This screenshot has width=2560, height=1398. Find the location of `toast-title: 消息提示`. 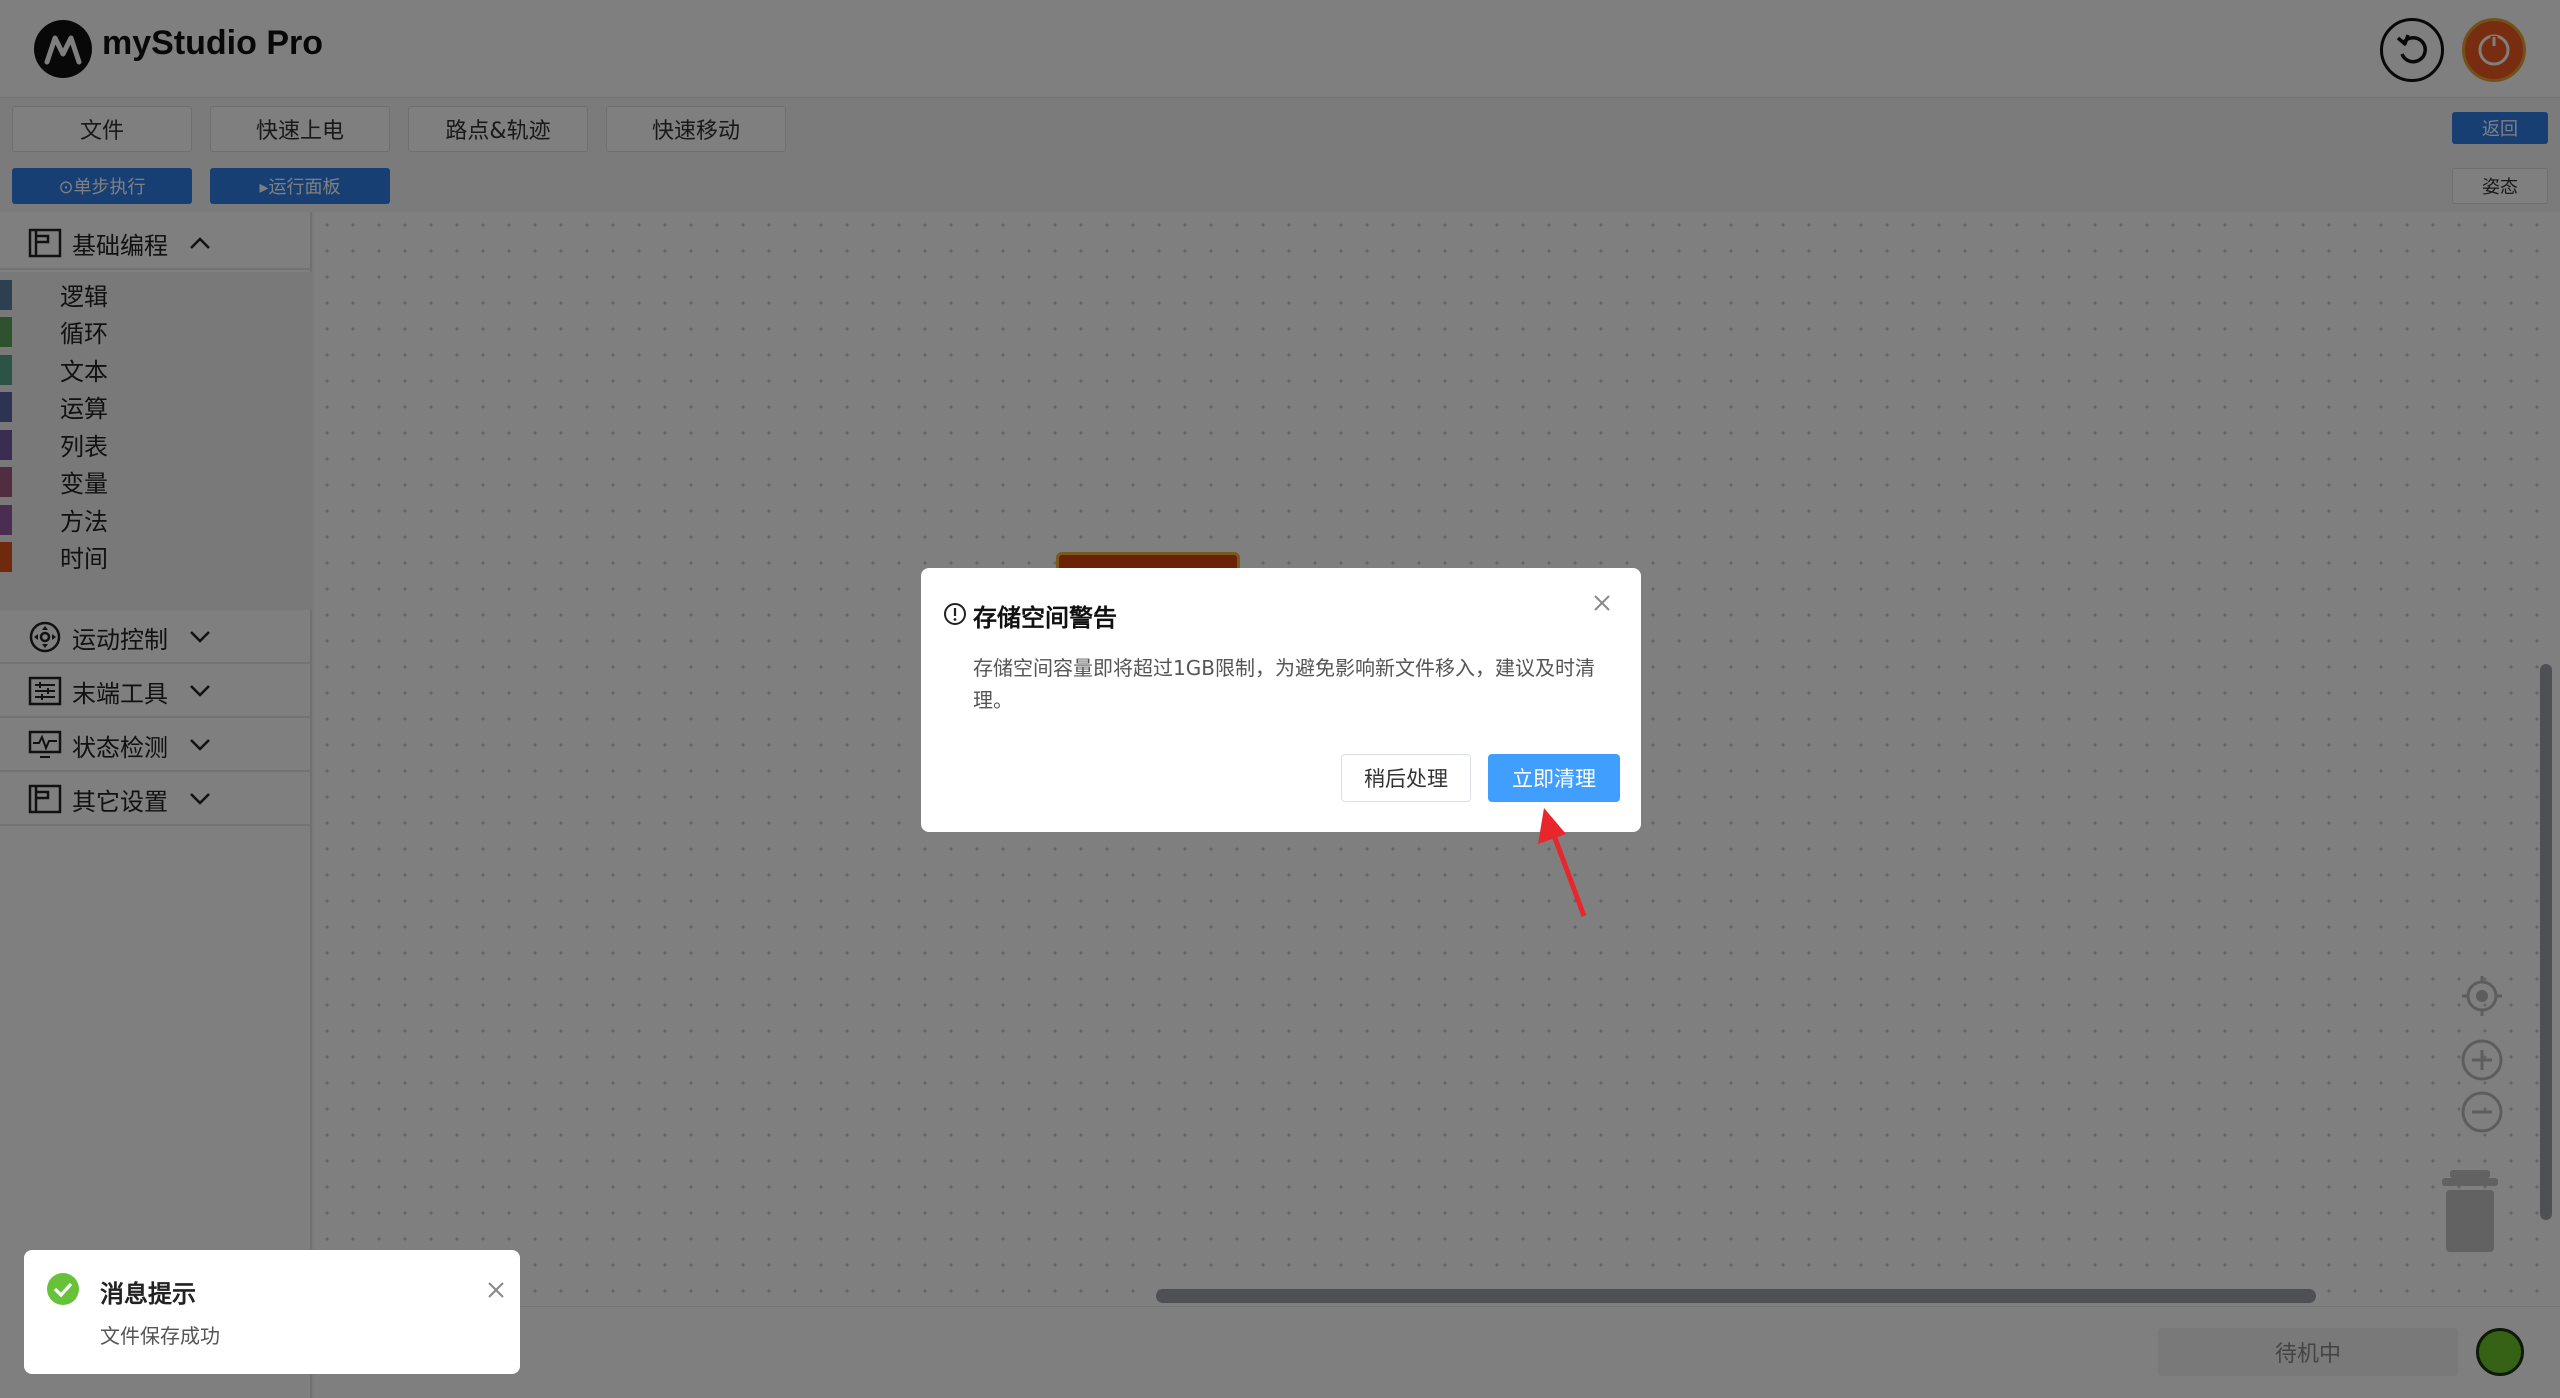

toast-title: 消息提示 is located at coordinates (148, 1294).